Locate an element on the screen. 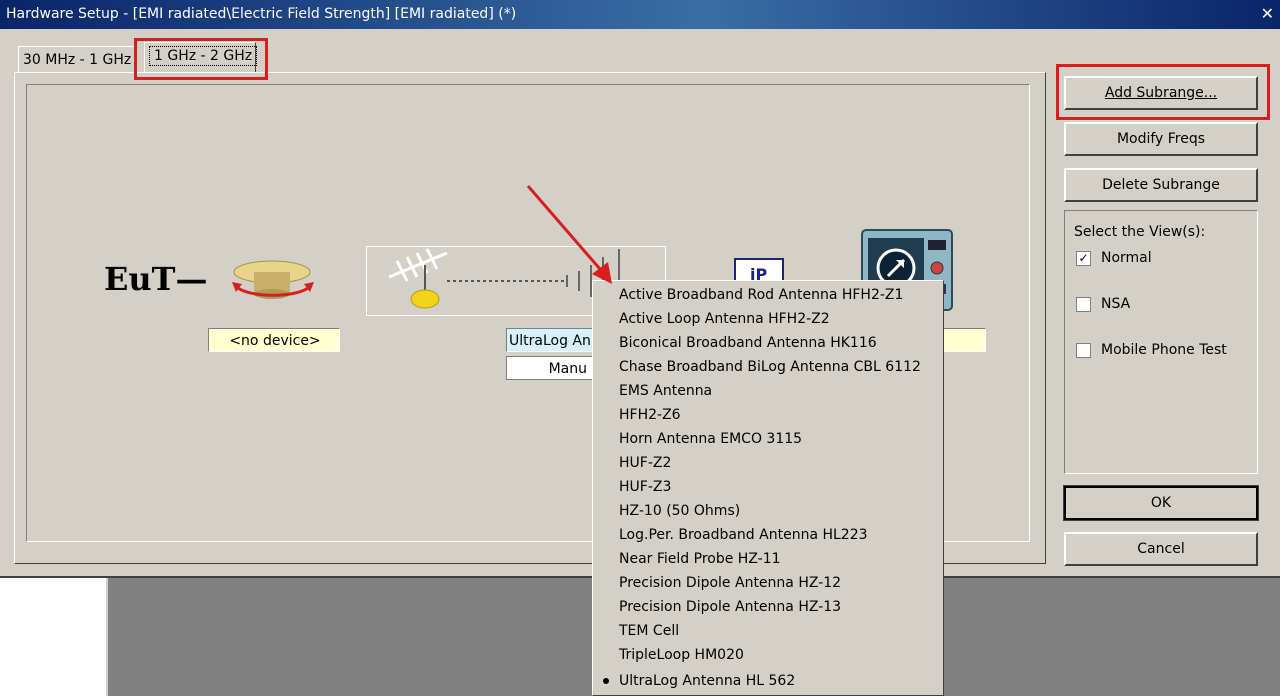 Image resolution: width=1280 pixels, height=696 pixels. menu-item: HFH2-Z6 is located at coordinates (650, 415).